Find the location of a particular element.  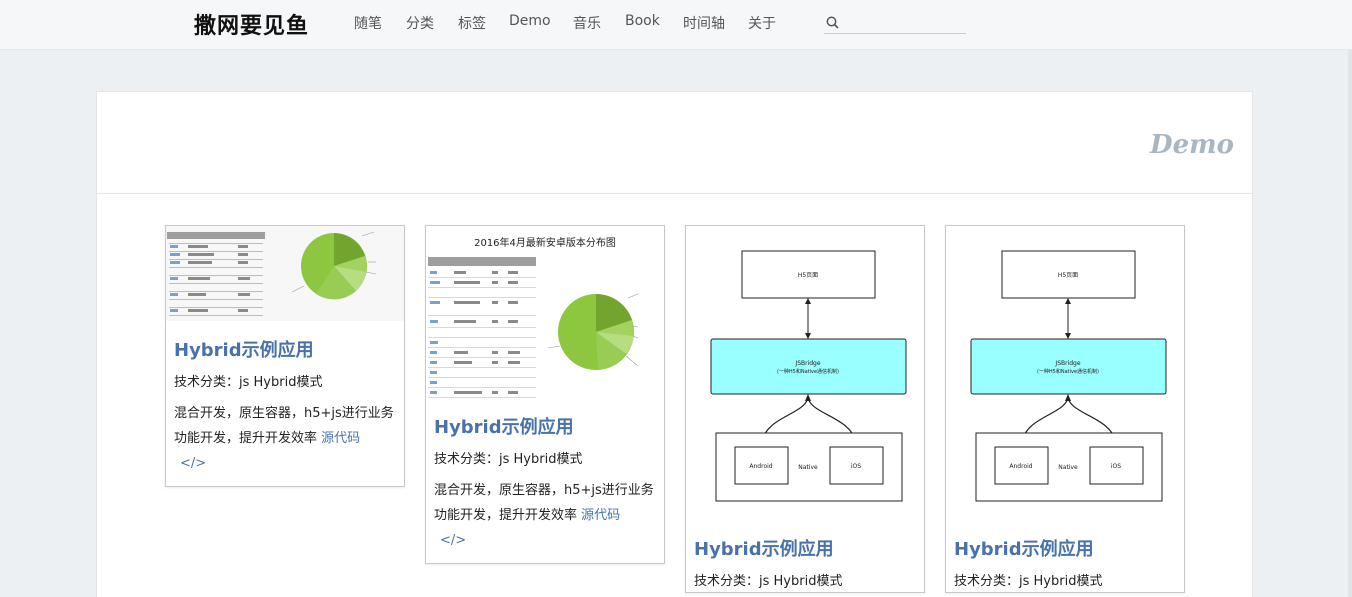

nav-item-music: 音乐 is located at coordinates (587, 23).